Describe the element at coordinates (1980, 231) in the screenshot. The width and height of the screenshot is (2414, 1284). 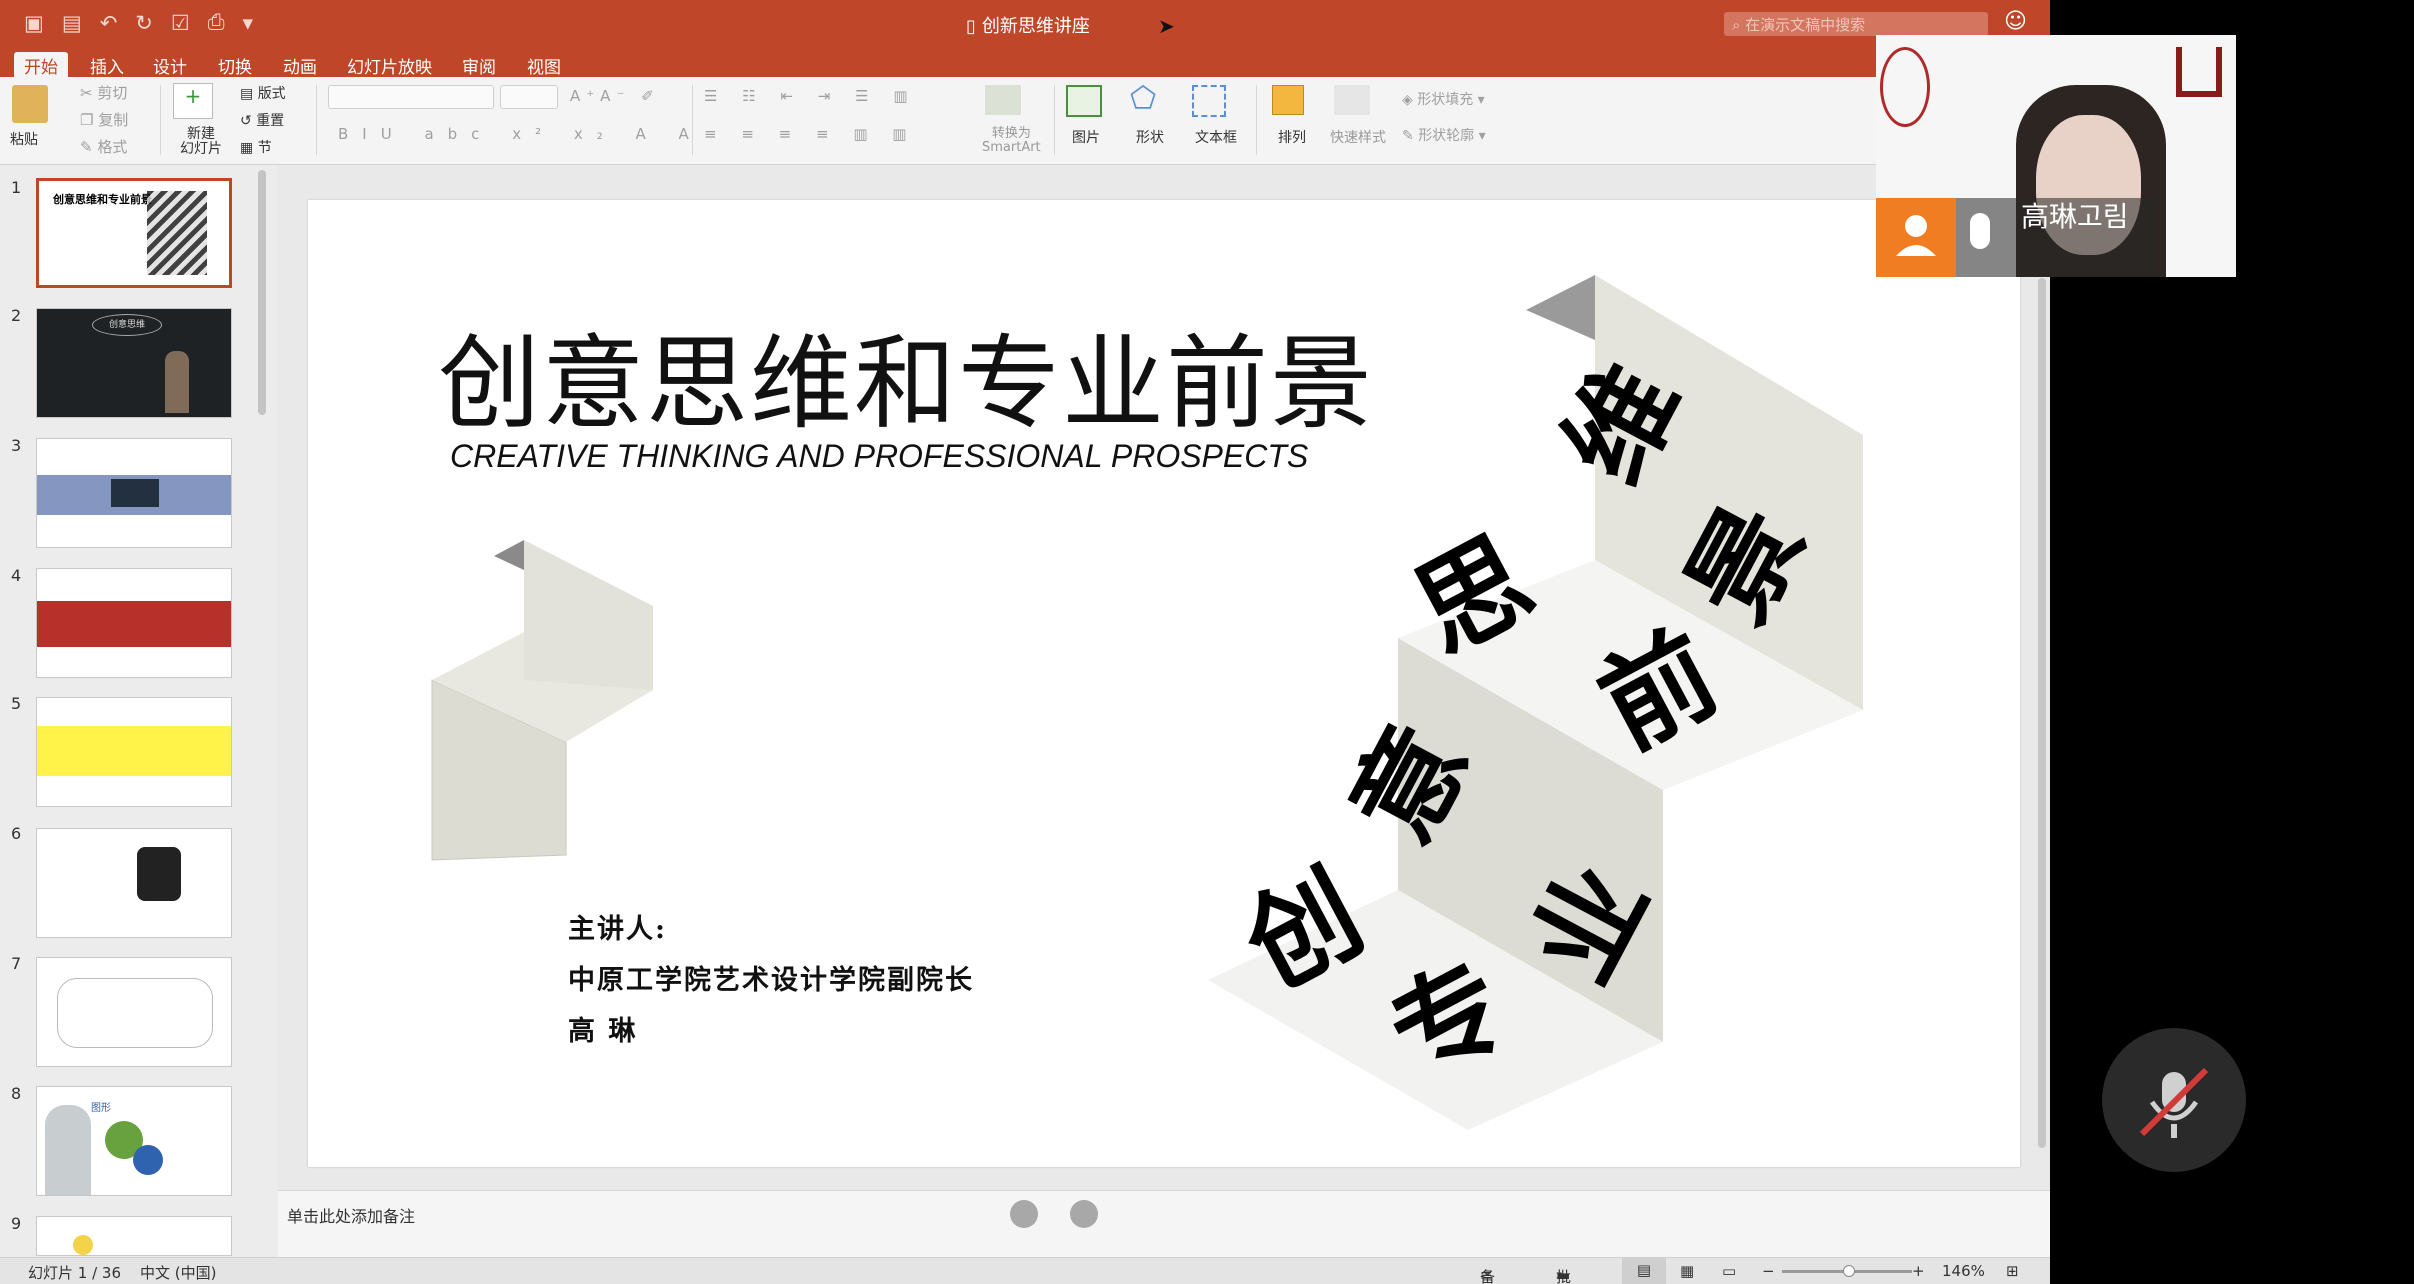
I see `microphone-icon` at that location.